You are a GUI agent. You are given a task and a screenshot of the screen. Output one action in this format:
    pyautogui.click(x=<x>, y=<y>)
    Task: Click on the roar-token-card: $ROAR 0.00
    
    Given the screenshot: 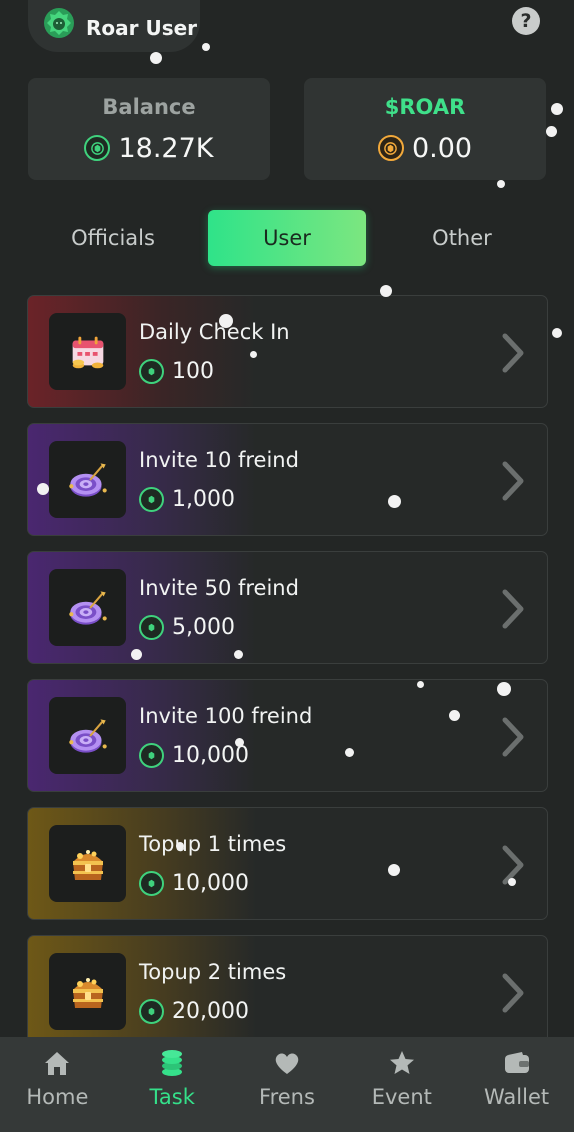 What is the action you would take?
    pyautogui.click(x=425, y=129)
    